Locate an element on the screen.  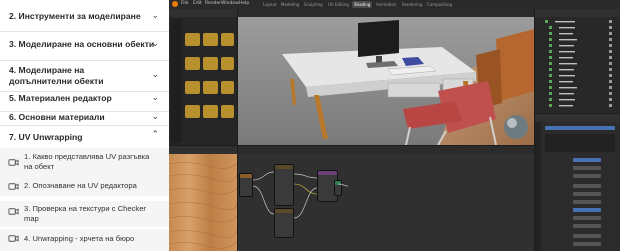
course-section: 4. Моделиране на допълнителни обекти ⌄ is located at coordinates (84, 76).